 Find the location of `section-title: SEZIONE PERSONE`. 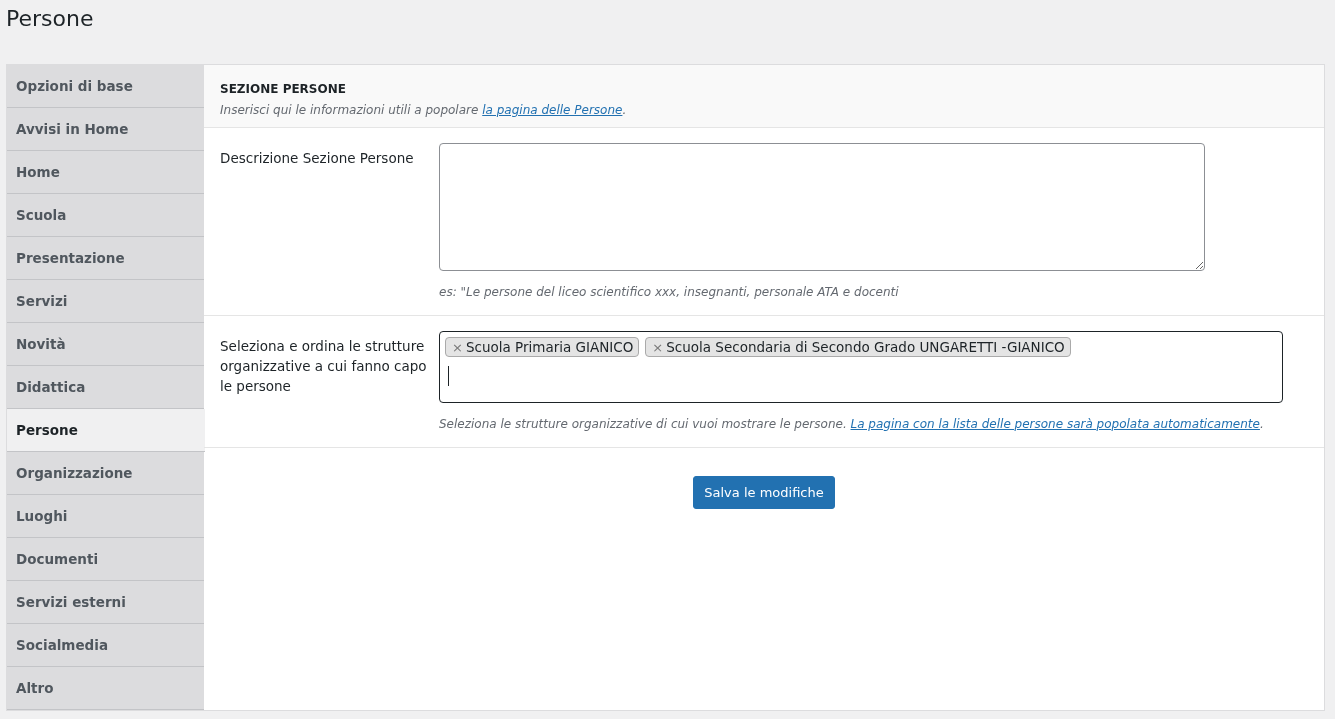

section-title: SEZIONE PERSONE is located at coordinates (283, 89).